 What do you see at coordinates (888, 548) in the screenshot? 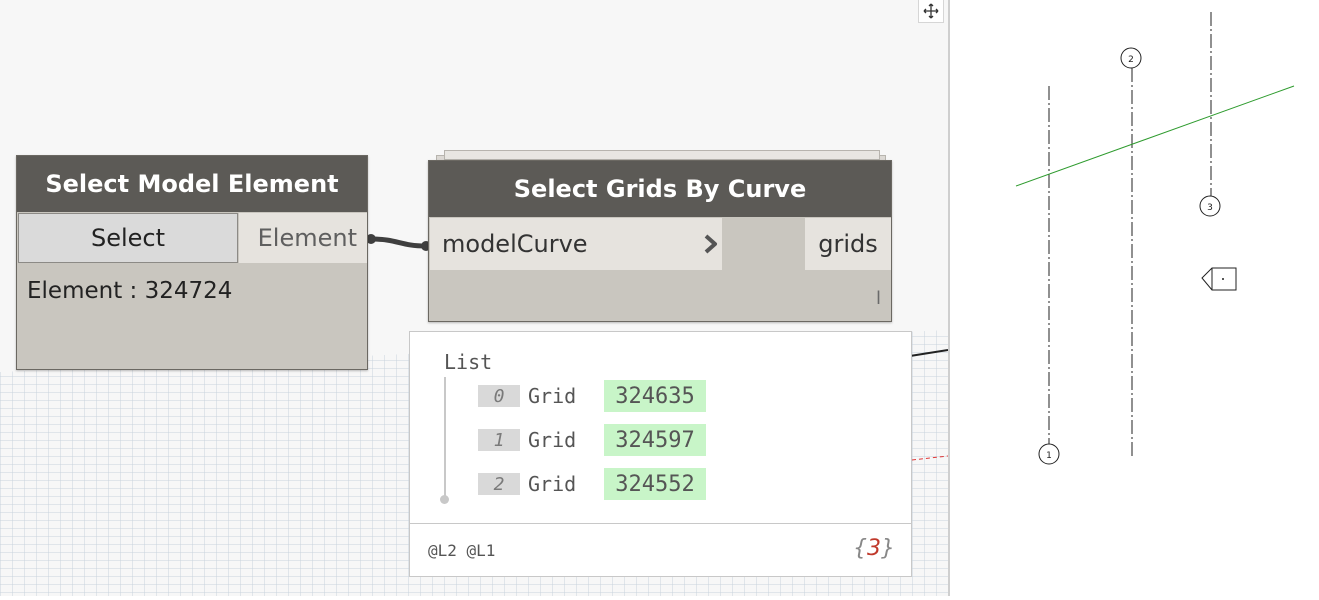
I see `count-brace-close: }` at bounding box center [888, 548].